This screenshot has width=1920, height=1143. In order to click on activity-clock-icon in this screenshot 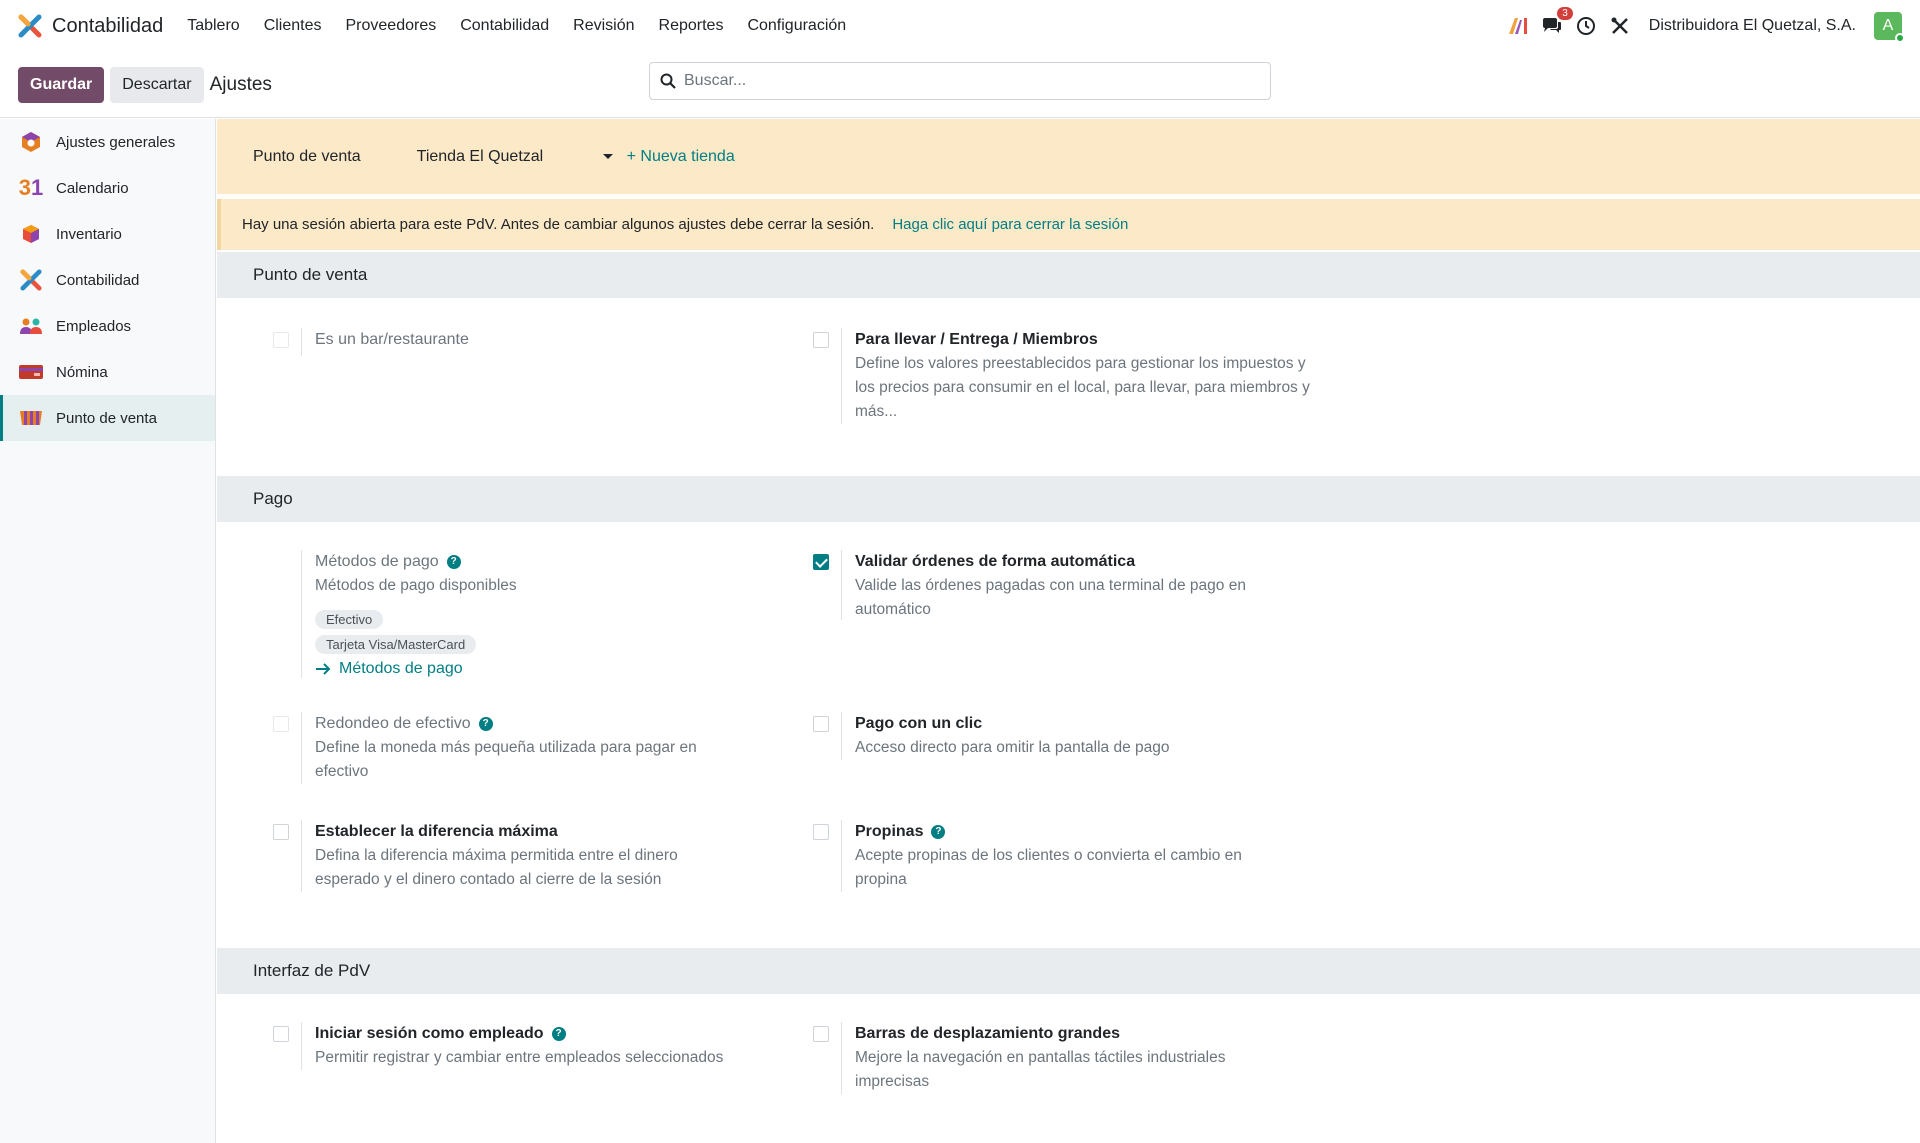, I will do `click(1586, 26)`.